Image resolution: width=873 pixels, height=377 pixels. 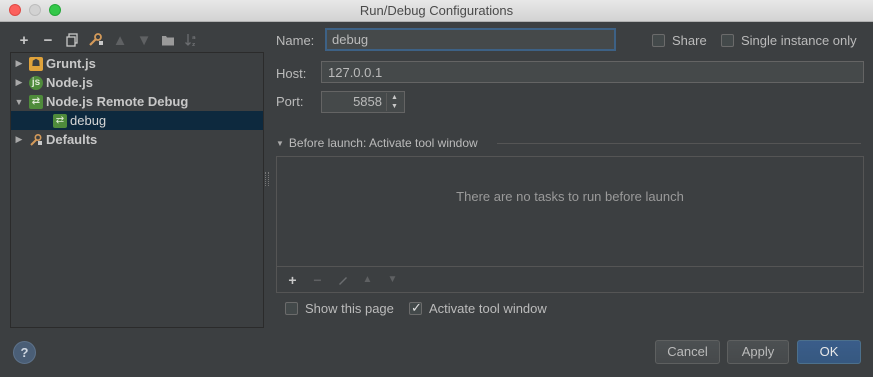 I want to click on defaults-icon, so click(x=36, y=140).